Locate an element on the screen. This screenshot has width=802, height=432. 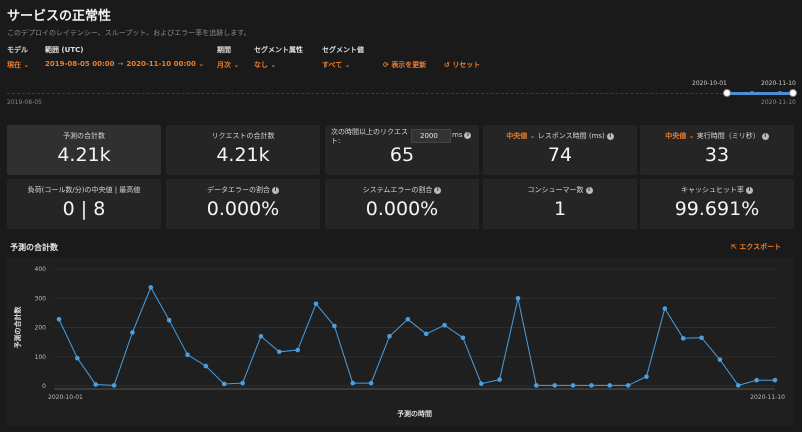
timeline-start-label: 2019-08-05 is located at coordinates (24, 102).